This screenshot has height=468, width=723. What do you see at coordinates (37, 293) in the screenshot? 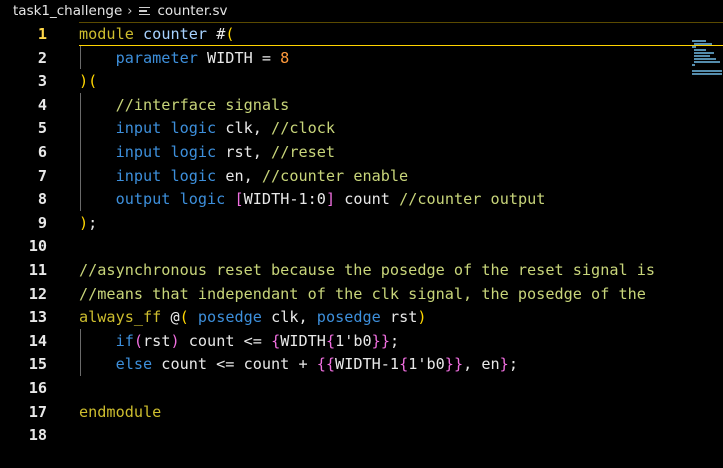
I see `line-number: 12` at bounding box center [37, 293].